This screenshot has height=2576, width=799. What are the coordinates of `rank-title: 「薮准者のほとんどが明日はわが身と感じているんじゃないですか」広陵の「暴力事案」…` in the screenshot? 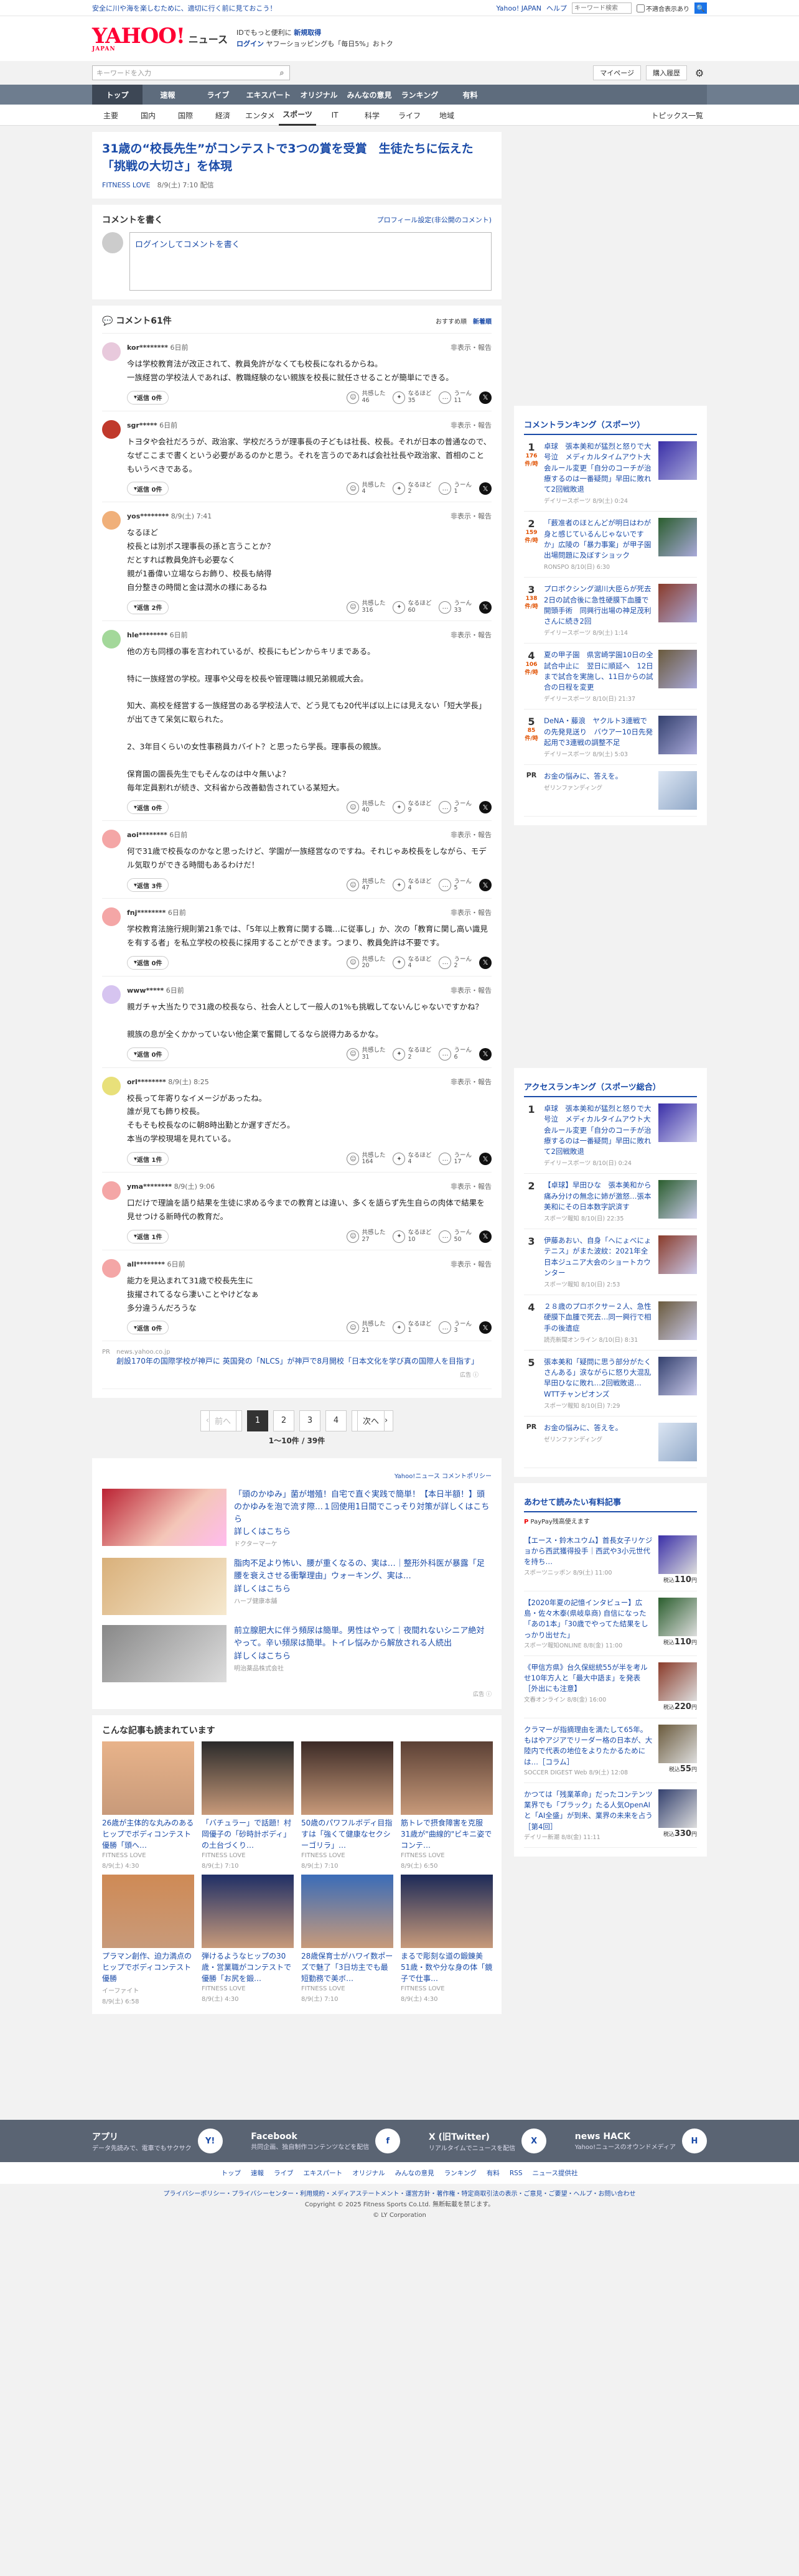 It's located at (598, 539).